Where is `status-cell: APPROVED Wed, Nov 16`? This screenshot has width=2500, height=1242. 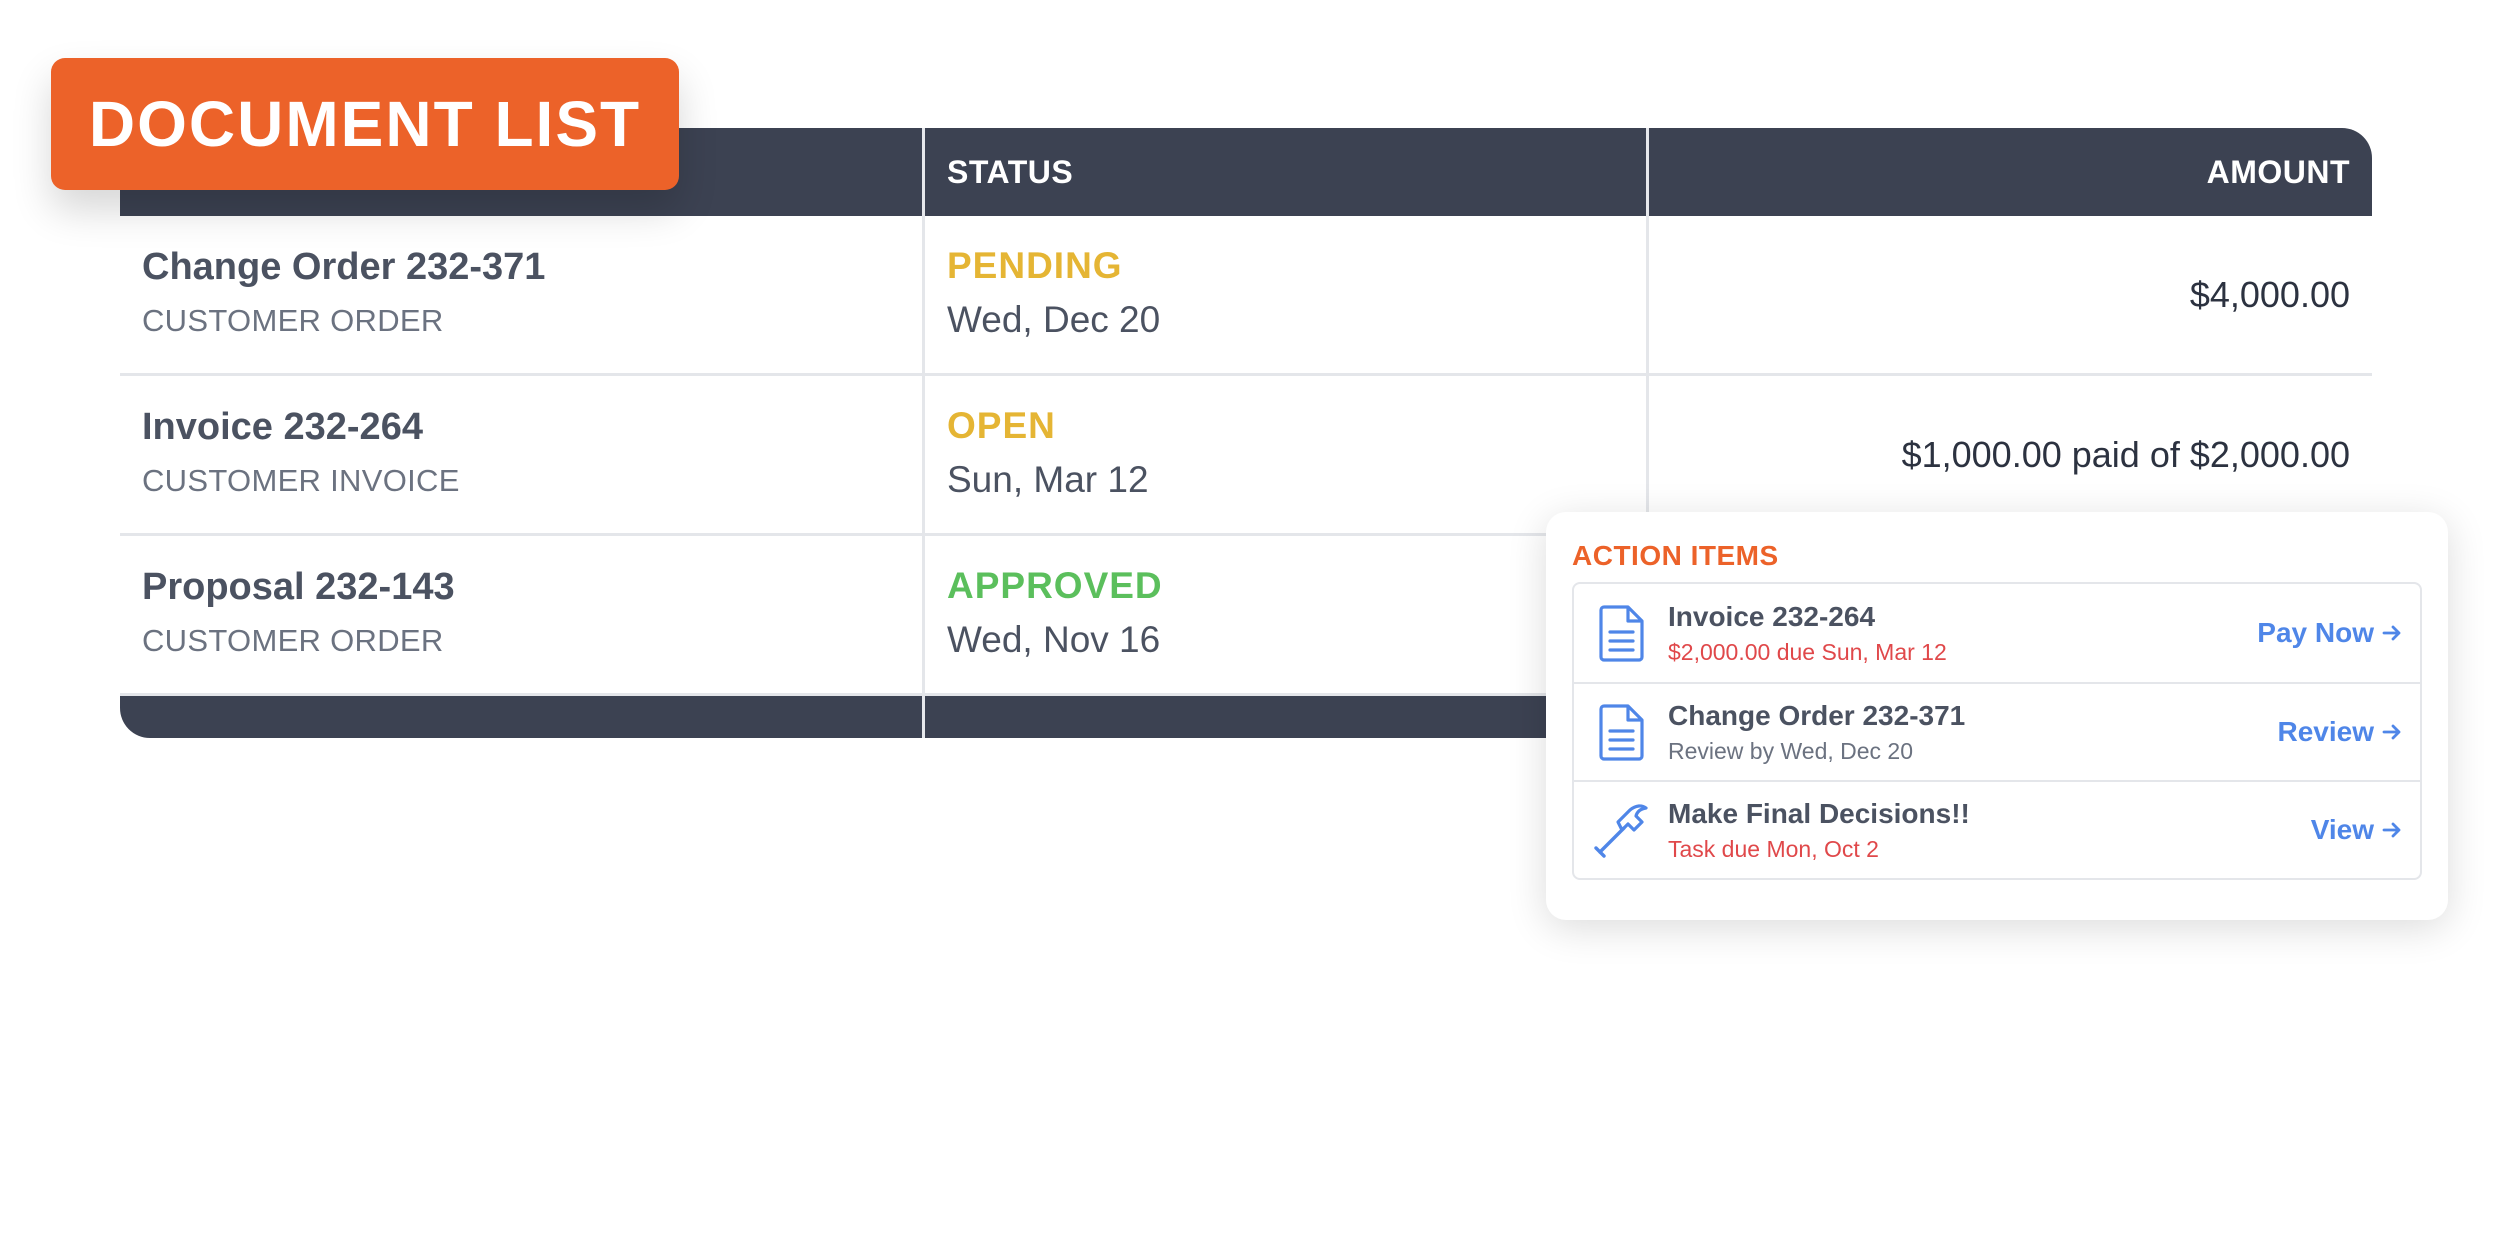
status-cell: APPROVED Wed, Nov 16 is located at coordinates (1284, 614).